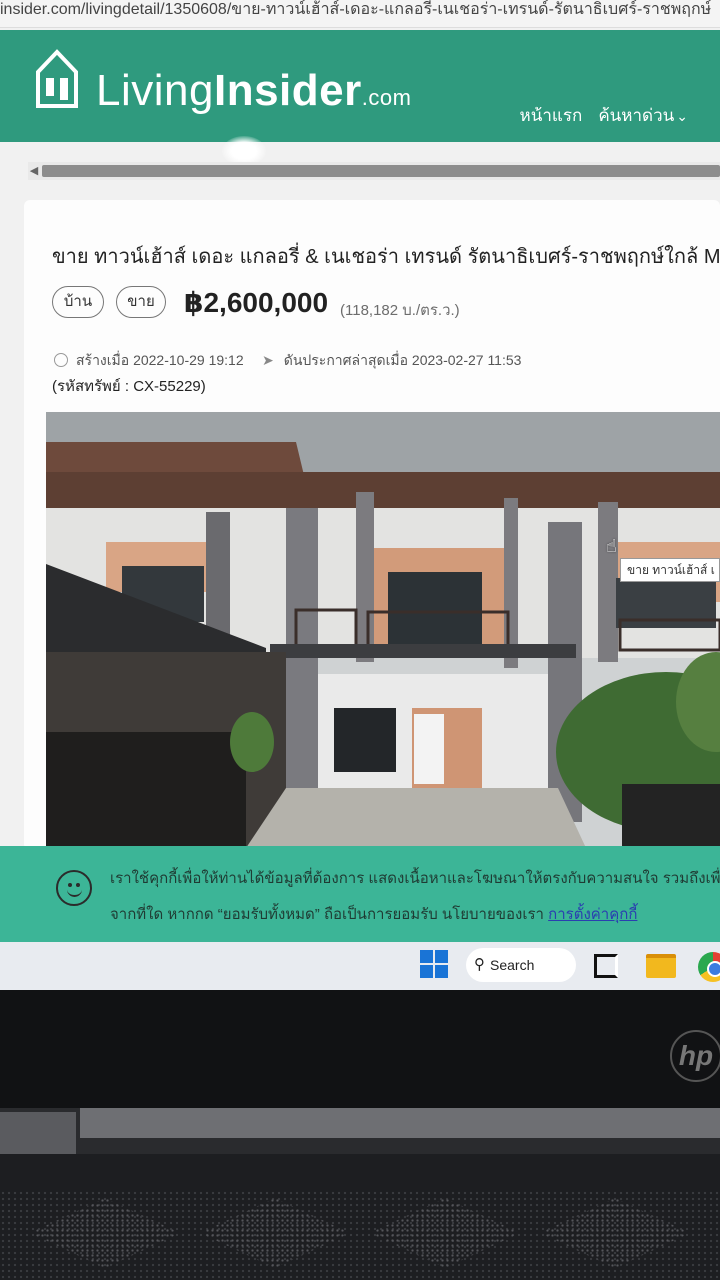 The image size is (720, 1280). I want to click on nav-quick-search: ค้นหาด่วน ⌄, so click(651, 115).